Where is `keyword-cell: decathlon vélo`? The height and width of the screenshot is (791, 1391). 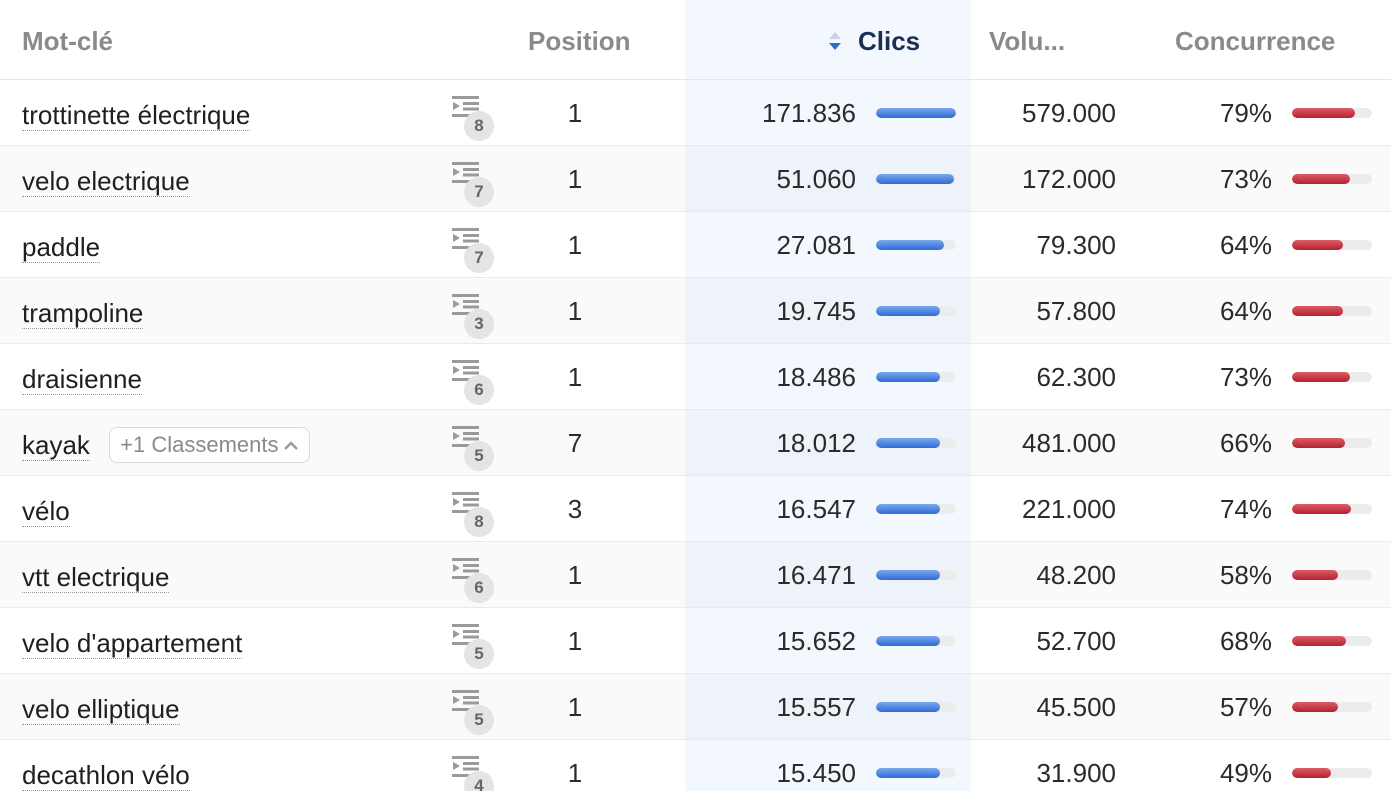 keyword-cell: decathlon vélo is located at coordinates (106, 765).